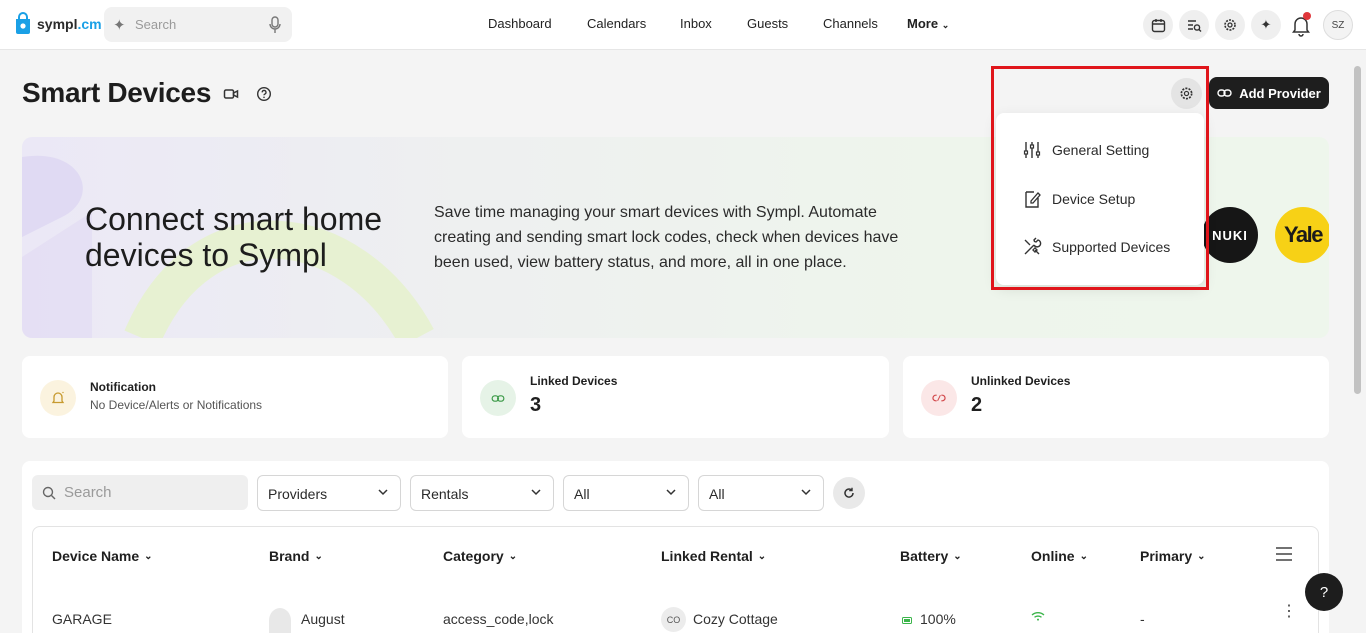  What do you see at coordinates (928, 23) in the screenshot?
I see `nav-more: More ⌄` at bounding box center [928, 23].